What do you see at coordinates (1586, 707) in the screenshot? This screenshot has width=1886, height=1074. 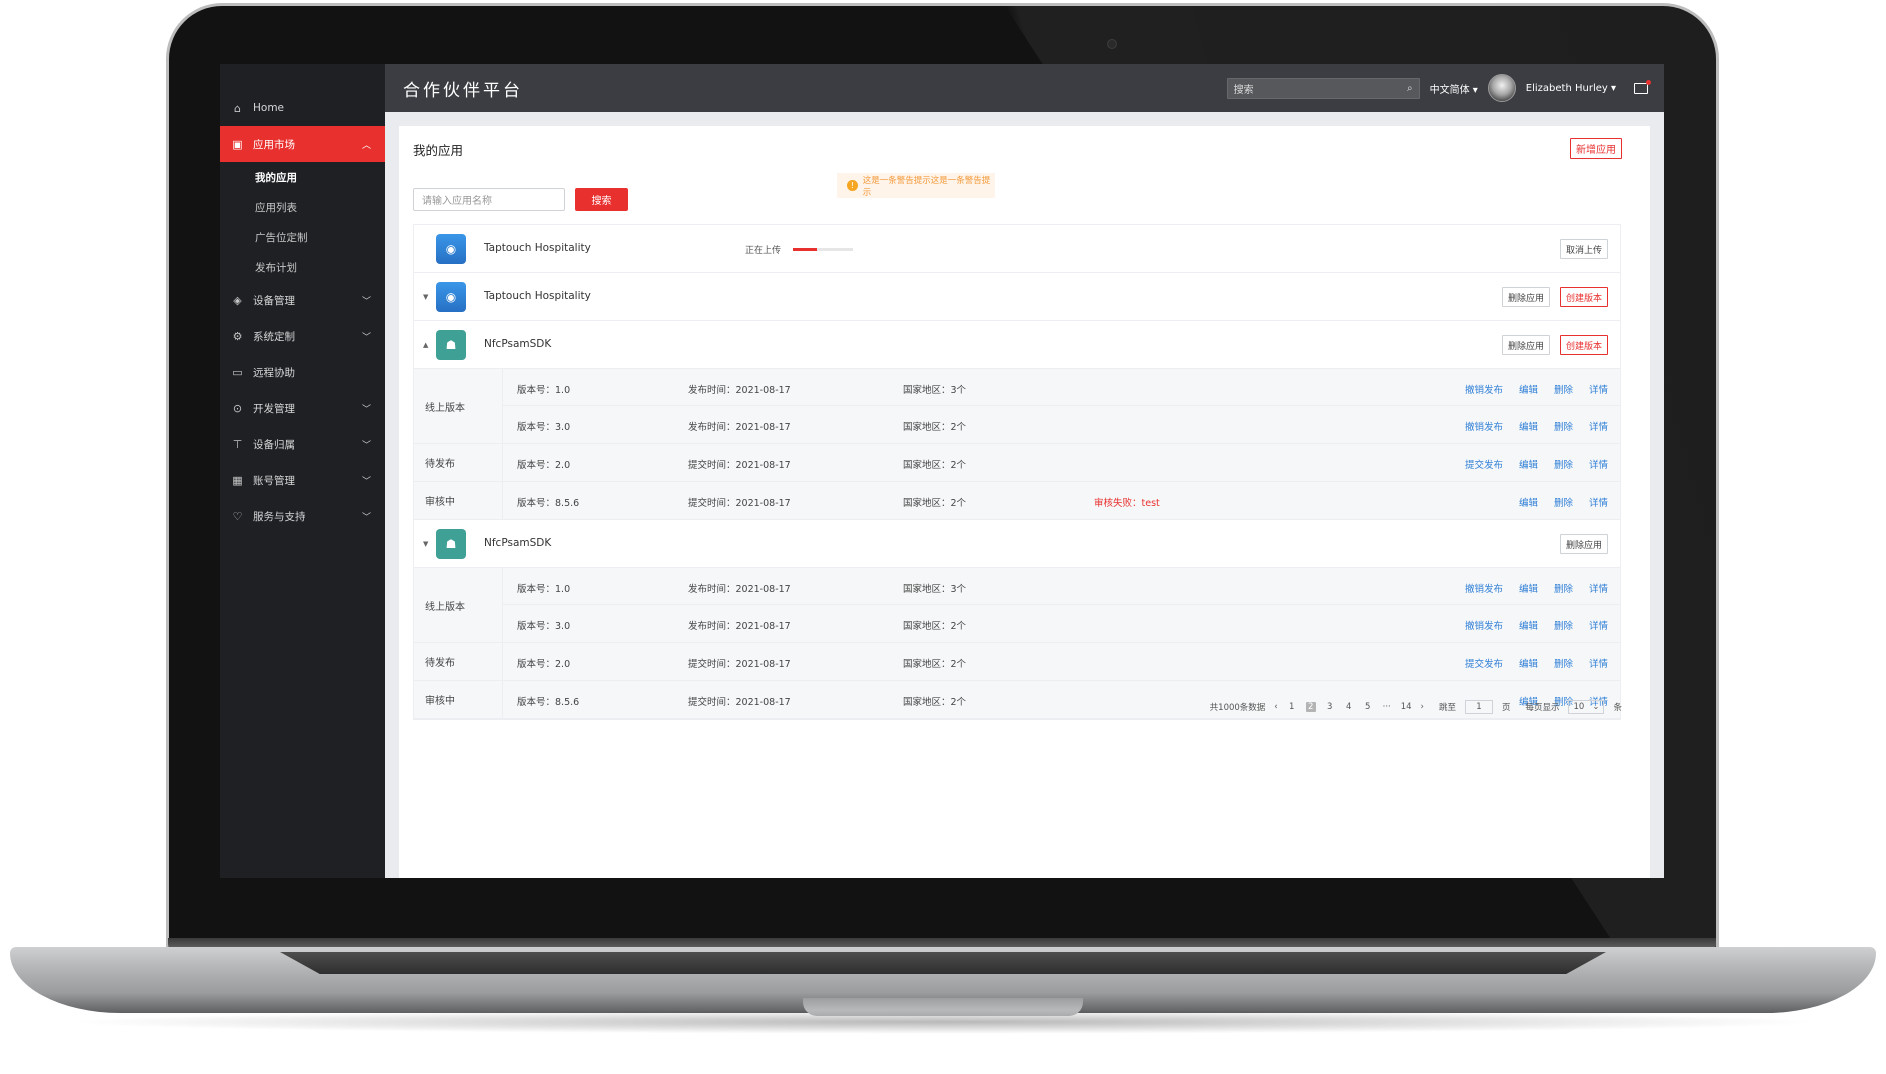 I see `per-page-select: 10 ⌄` at bounding box center [1586, 707].